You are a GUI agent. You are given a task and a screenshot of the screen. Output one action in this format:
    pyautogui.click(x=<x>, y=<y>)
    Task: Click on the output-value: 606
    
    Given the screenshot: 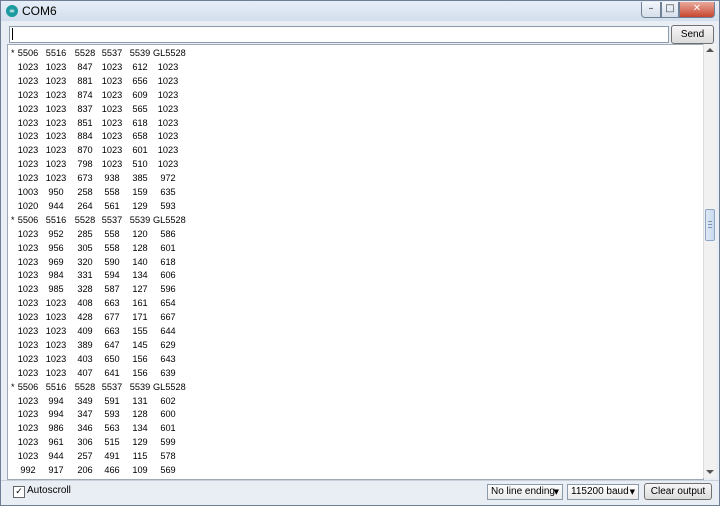 What is the action you would take?
    pyautogui.click(x=168, y=275)
    